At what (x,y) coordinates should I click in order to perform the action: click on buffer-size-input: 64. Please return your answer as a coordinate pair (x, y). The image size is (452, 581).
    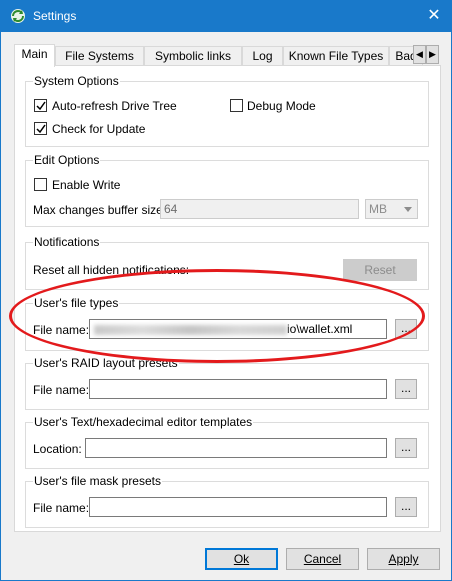
    Looking at the image, I should click on (259, 209).